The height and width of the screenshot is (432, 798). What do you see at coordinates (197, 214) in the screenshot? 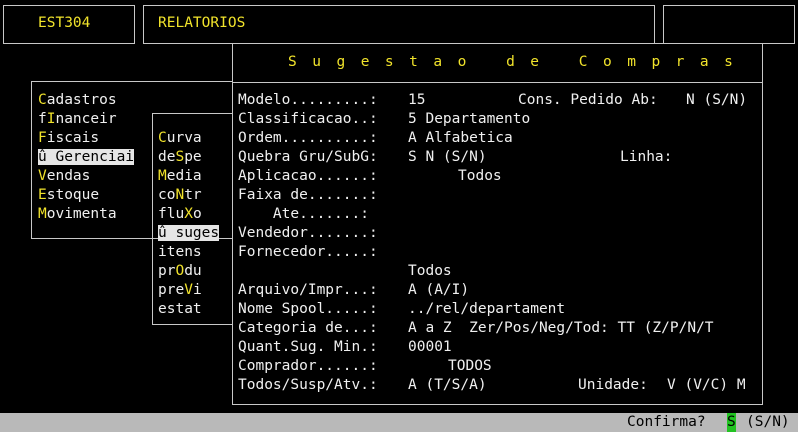
I see `sub-menu-item-label: o` at bounding box center [197, 214].